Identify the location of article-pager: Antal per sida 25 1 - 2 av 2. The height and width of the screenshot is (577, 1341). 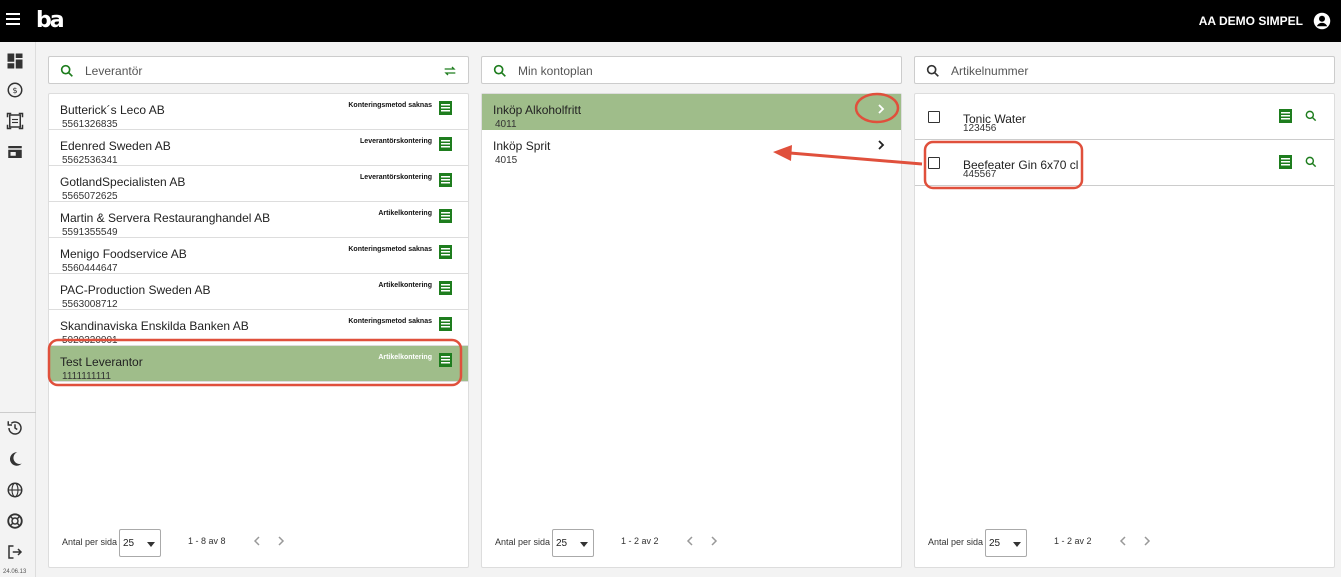
(1124, 542).